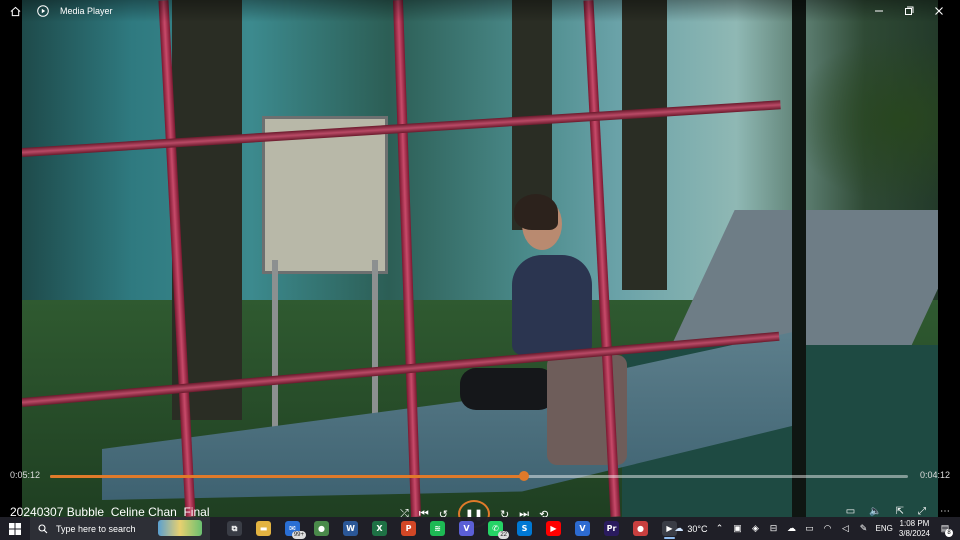 The width and height of the screenshot is (960, 540). Describe the element at coordinates (697, 528) in the screenshot. I see `weather-temperature: 30°C` at that location.